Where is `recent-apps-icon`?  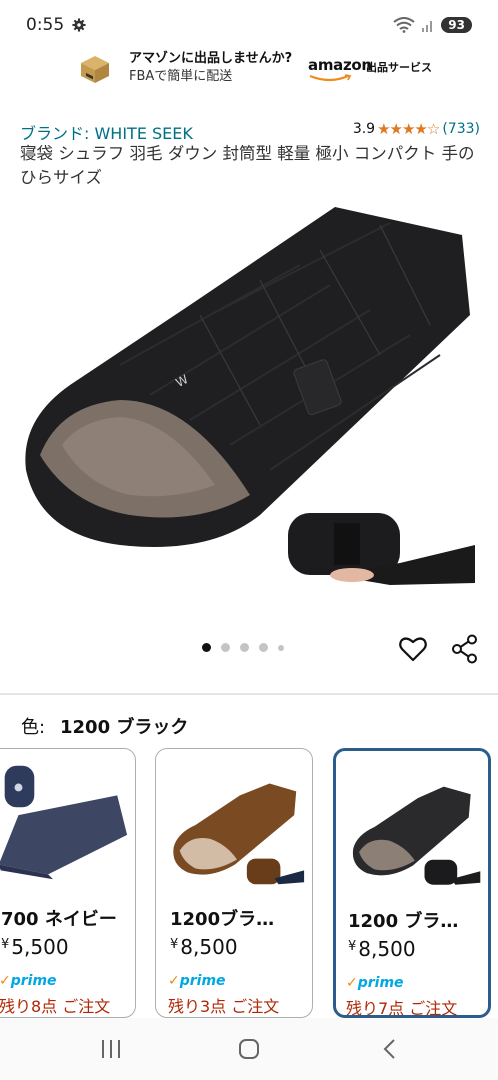
recent-apps-icon is located at coordinates (111, 1049).